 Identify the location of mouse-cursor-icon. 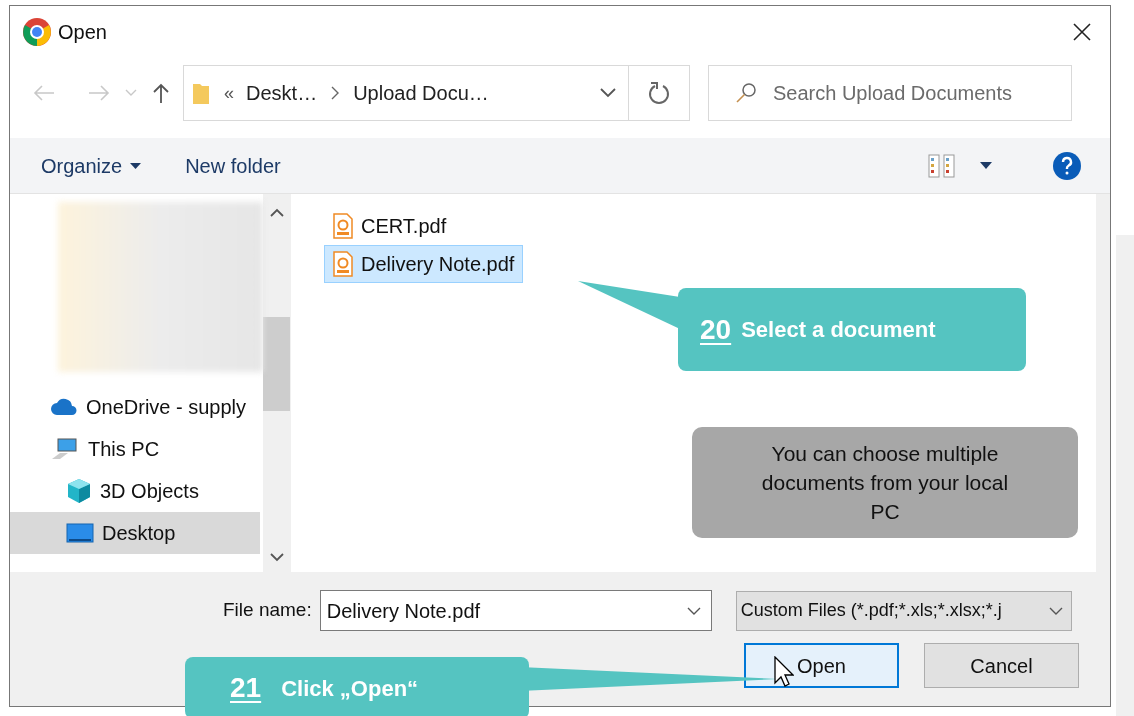
(784, 672).